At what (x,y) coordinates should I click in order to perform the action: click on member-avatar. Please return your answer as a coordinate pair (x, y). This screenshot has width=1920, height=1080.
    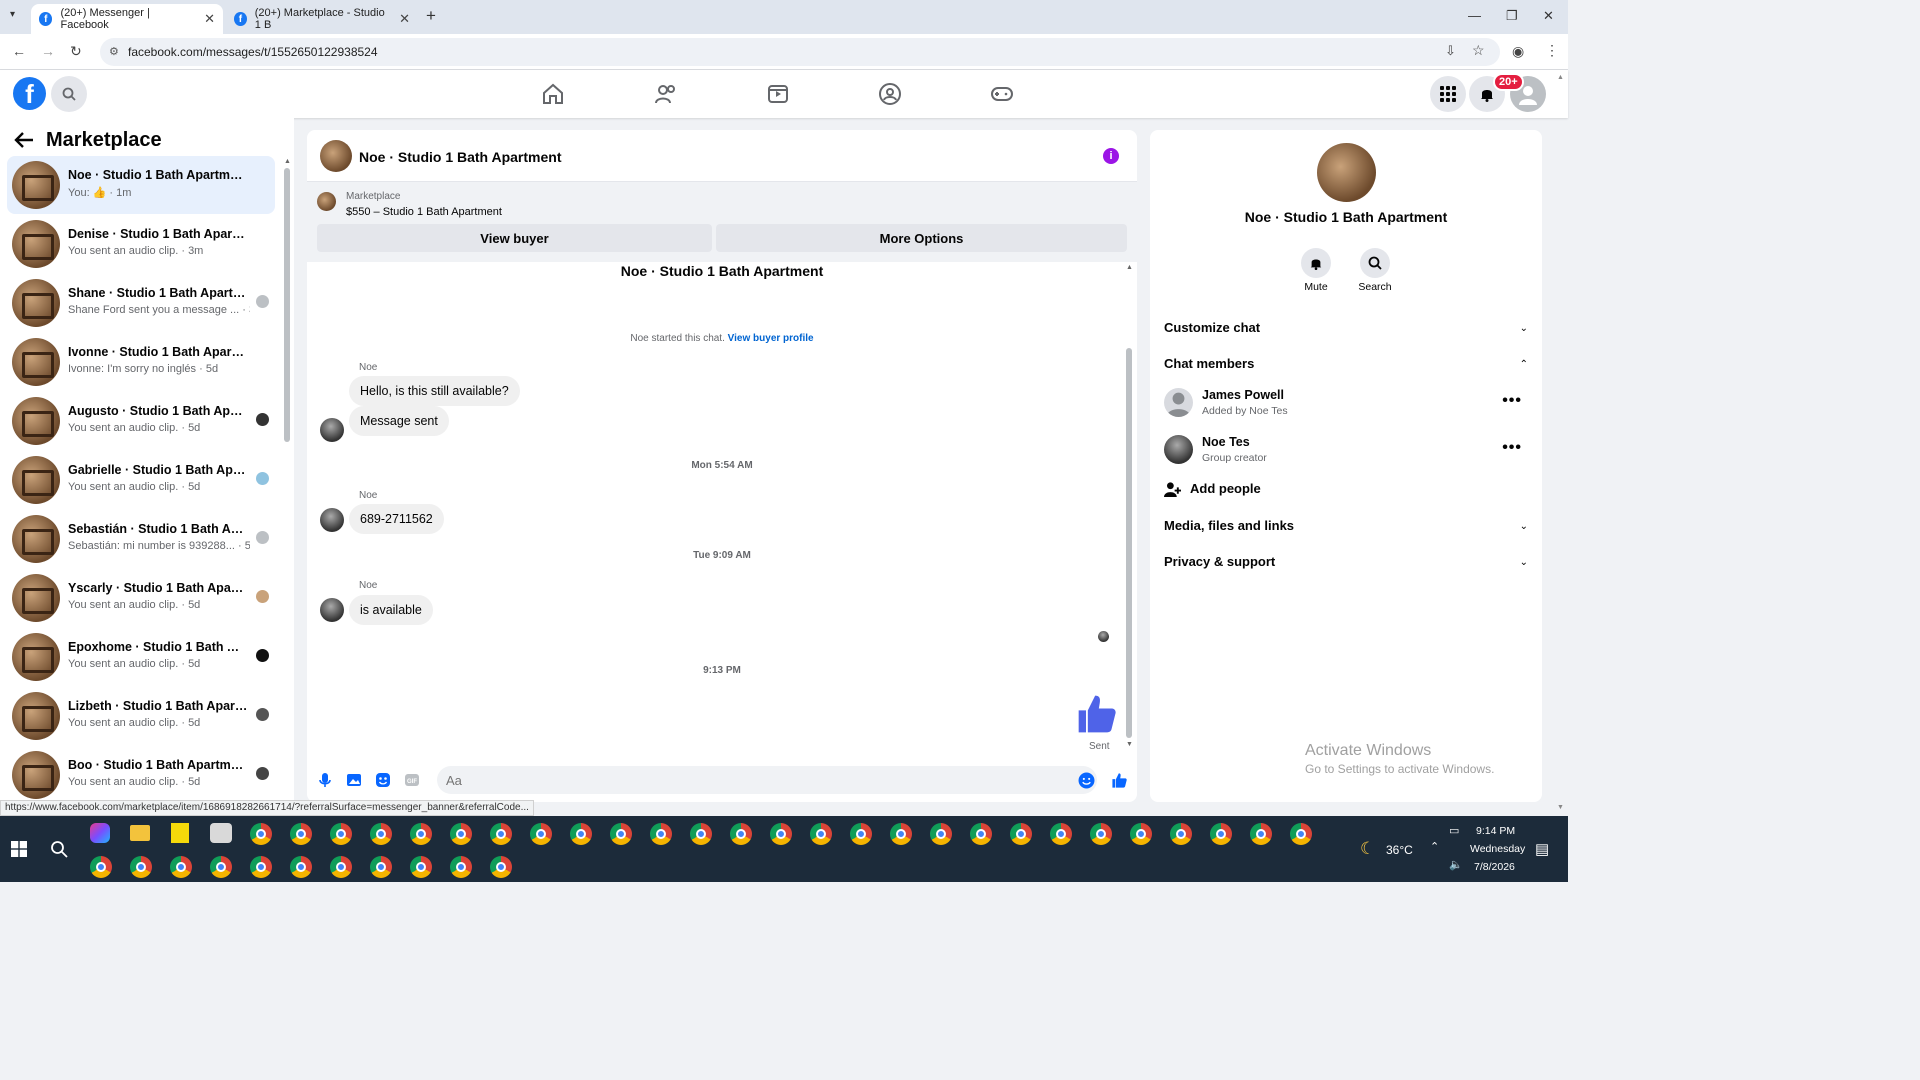
    Looking at the image, I should click on (1178, 402).